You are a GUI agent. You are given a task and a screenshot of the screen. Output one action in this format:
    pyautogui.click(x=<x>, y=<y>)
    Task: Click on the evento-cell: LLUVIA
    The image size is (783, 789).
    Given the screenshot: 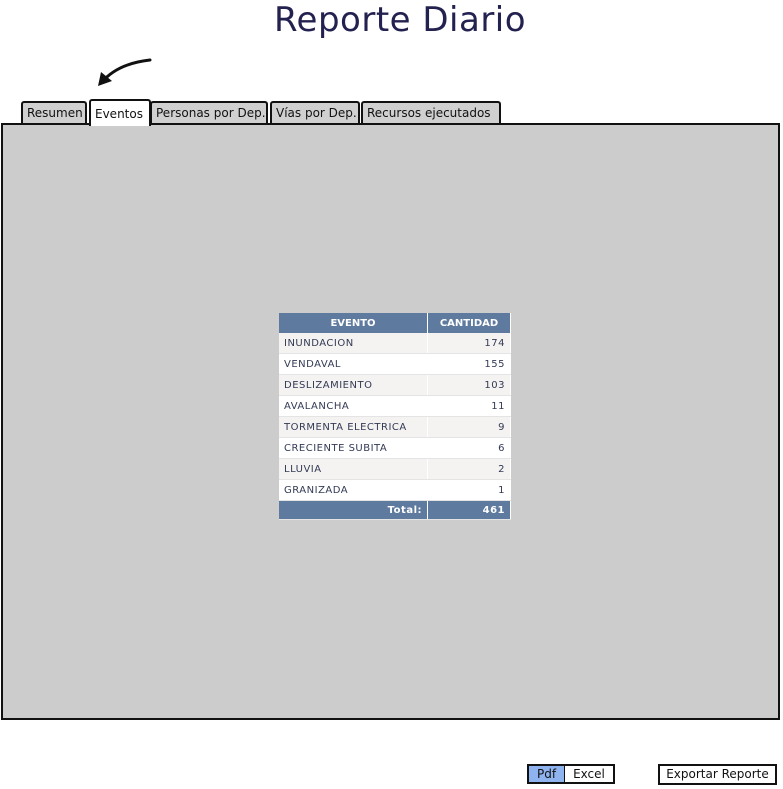 What is the action you would take?
    pyautogui.click(x=353, y=469)
    